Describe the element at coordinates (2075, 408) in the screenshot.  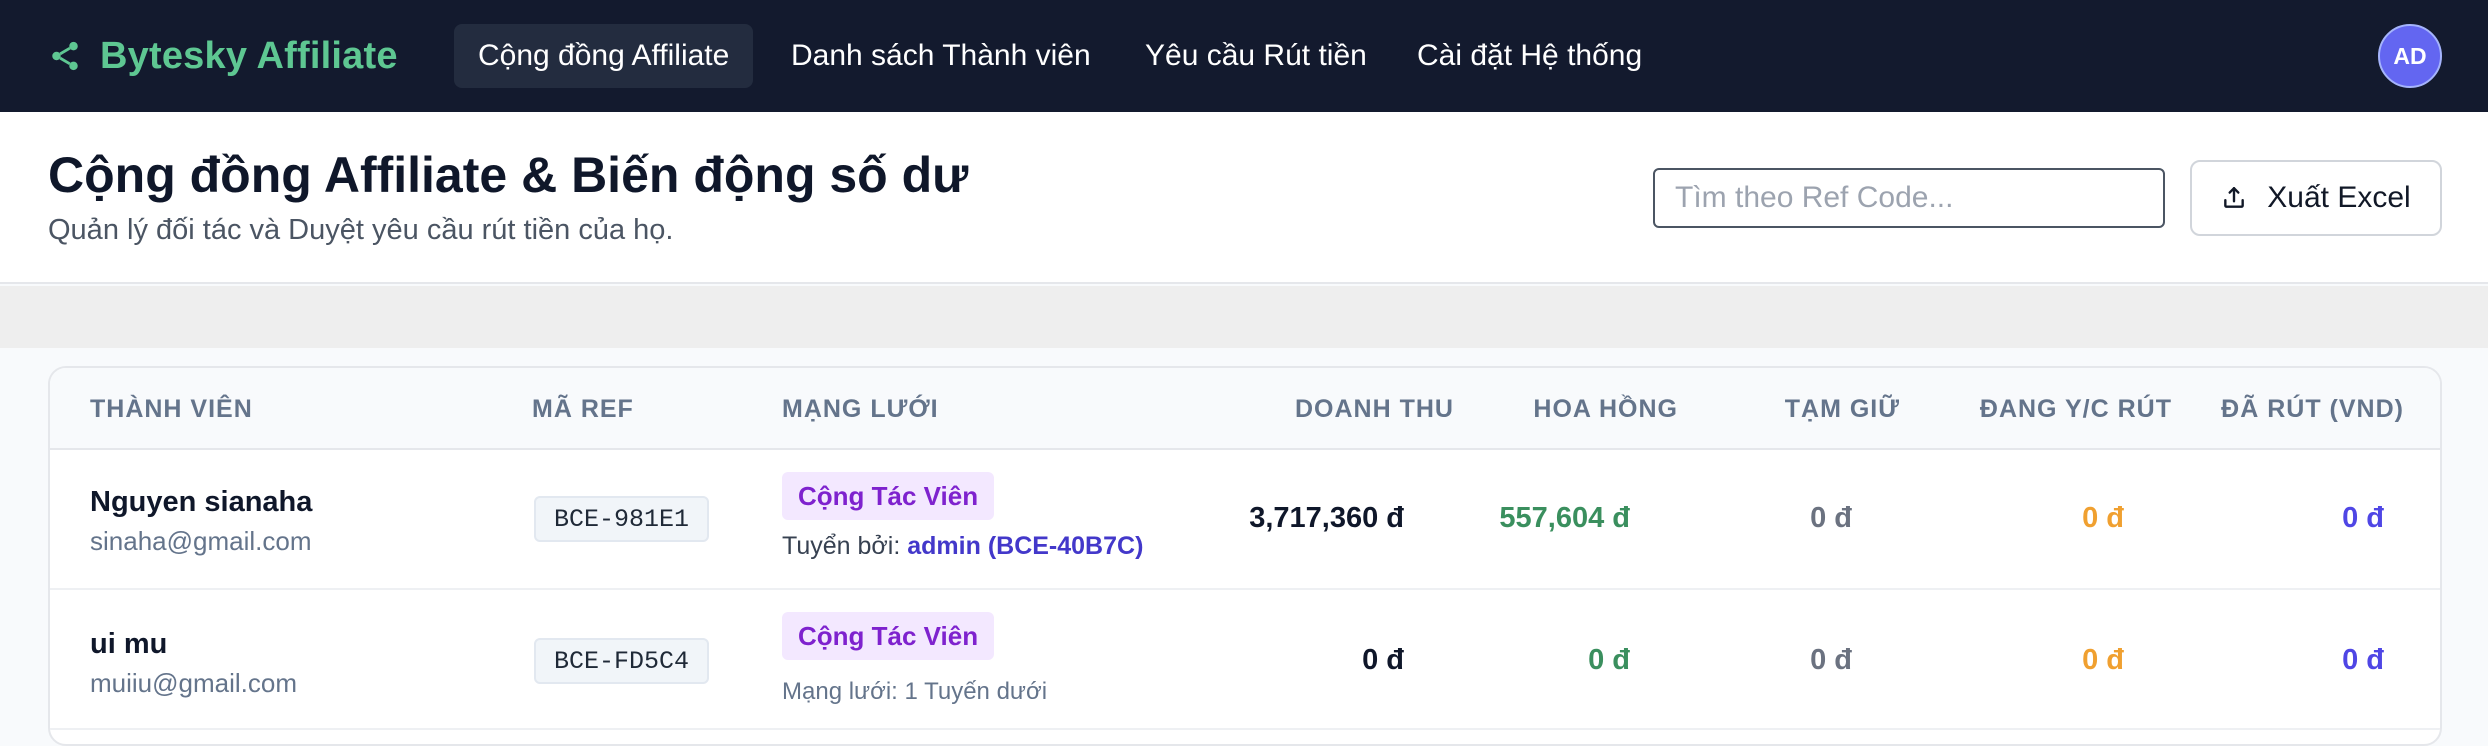
I see `column-header-pending-withdraw: ĐANG Y/C RÚT` at that location.